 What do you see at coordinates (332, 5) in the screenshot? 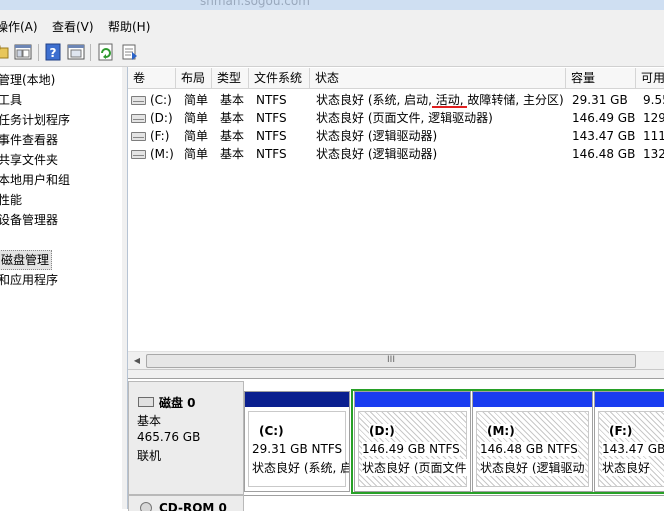
I see `window-title-bar: shman.sogou.com` at bounding box center [332, 5].